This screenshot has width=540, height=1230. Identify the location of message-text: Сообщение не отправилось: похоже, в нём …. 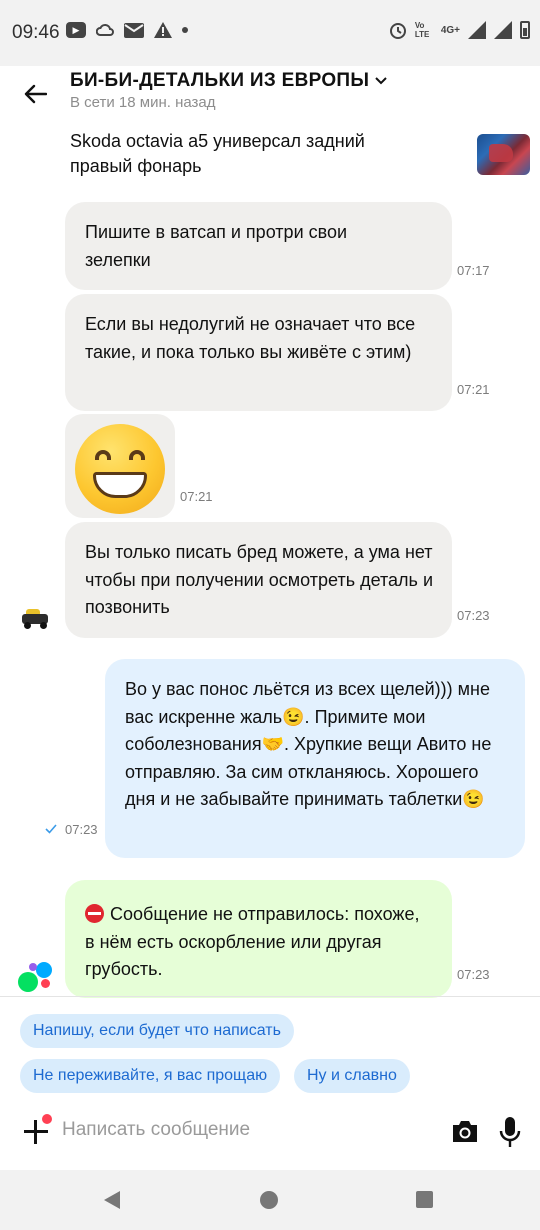
(252, 941).